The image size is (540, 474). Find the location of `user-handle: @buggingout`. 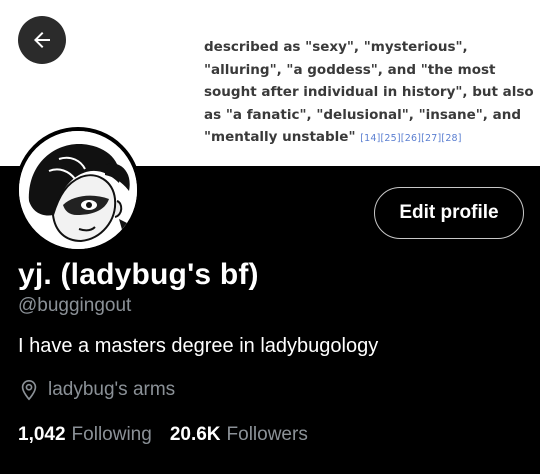

user-handle: @buggingout is located at coordinates (75, 305).